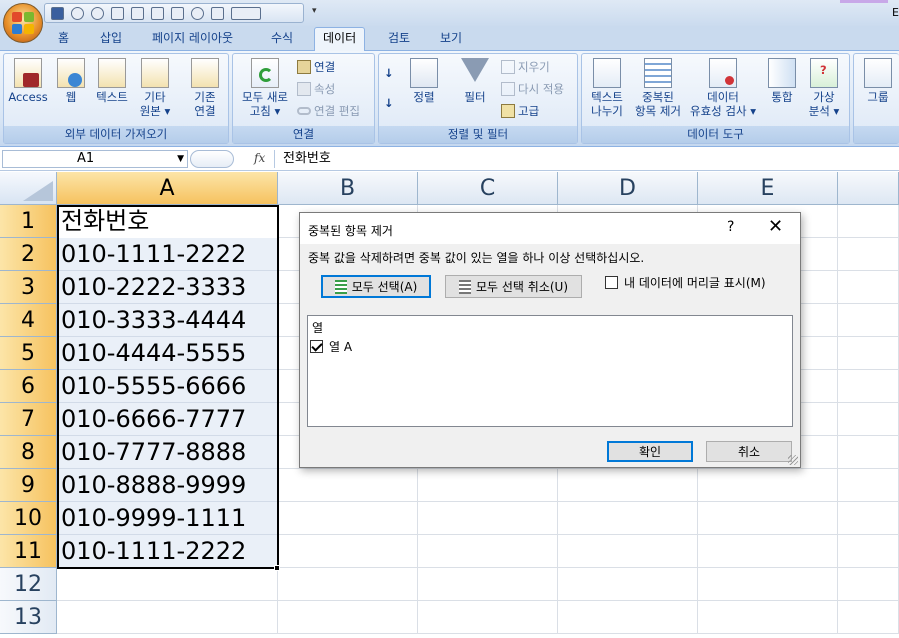 The height and width of the screenshot is (638, 899). I want to click on option-icon, so click(197, 13).